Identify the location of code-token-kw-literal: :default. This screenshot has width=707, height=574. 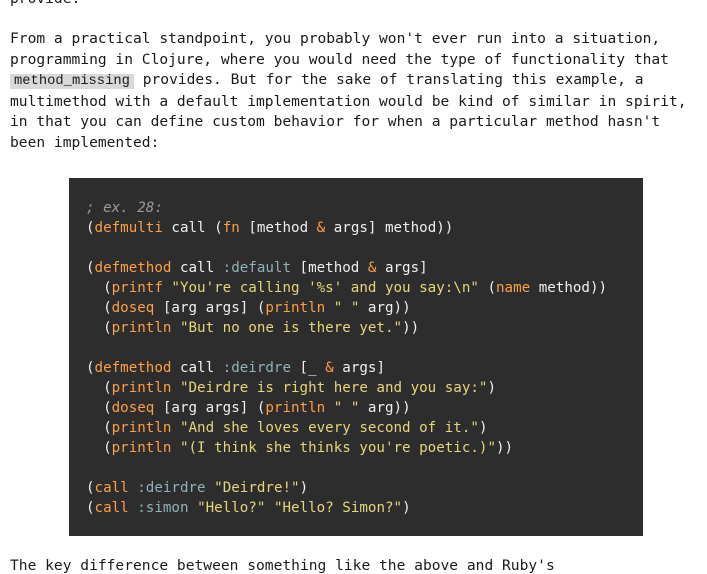
(257, 268).